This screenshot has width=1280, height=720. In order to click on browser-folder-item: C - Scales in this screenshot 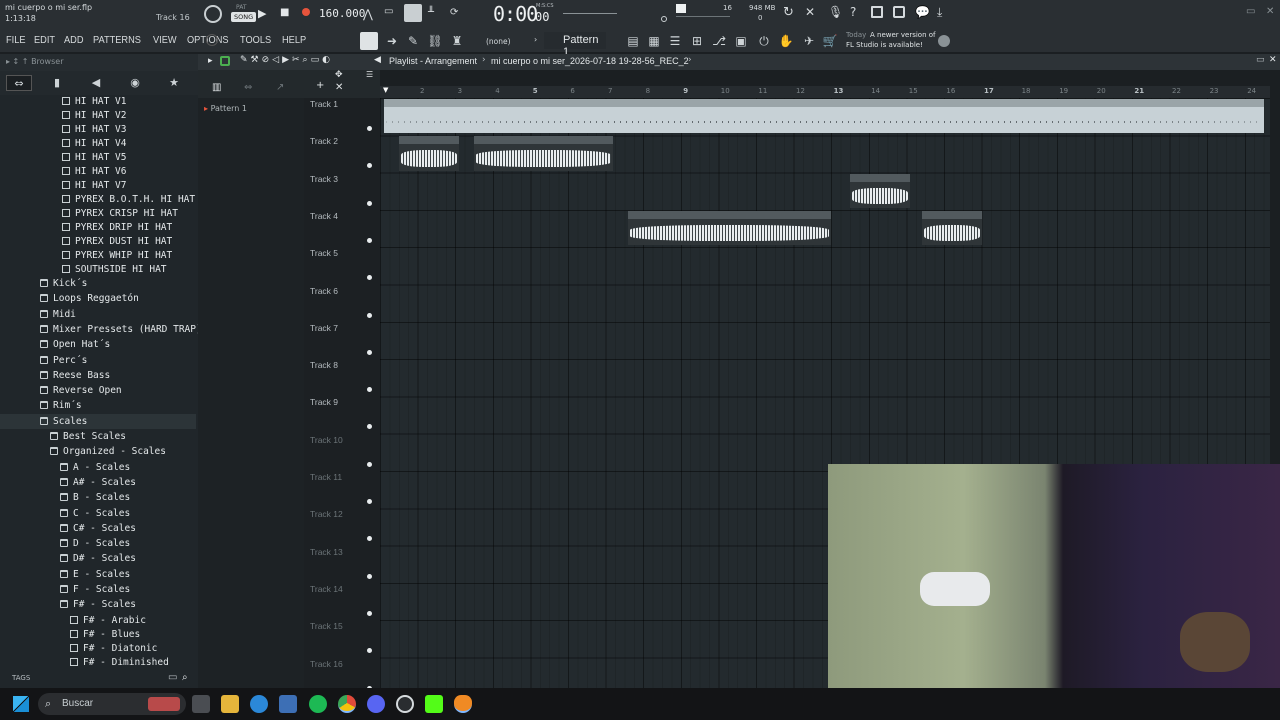, I will do `click(98, 513)`.